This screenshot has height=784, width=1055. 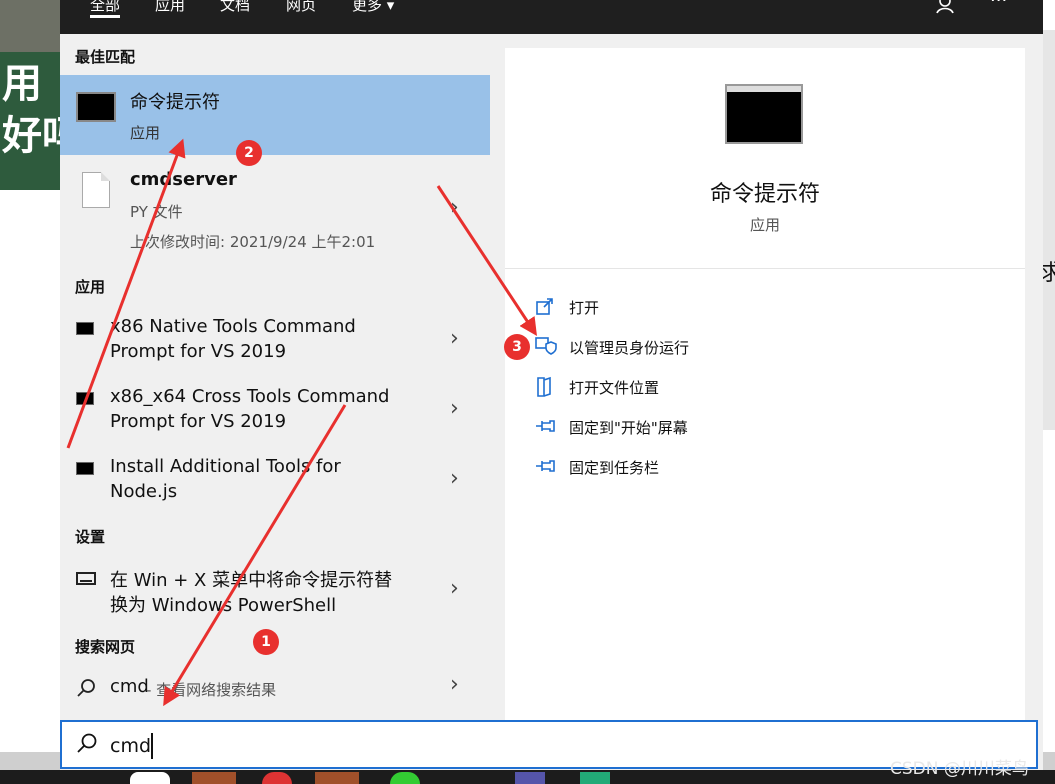 I want to click on file-icon, so click(x=96, y=190).